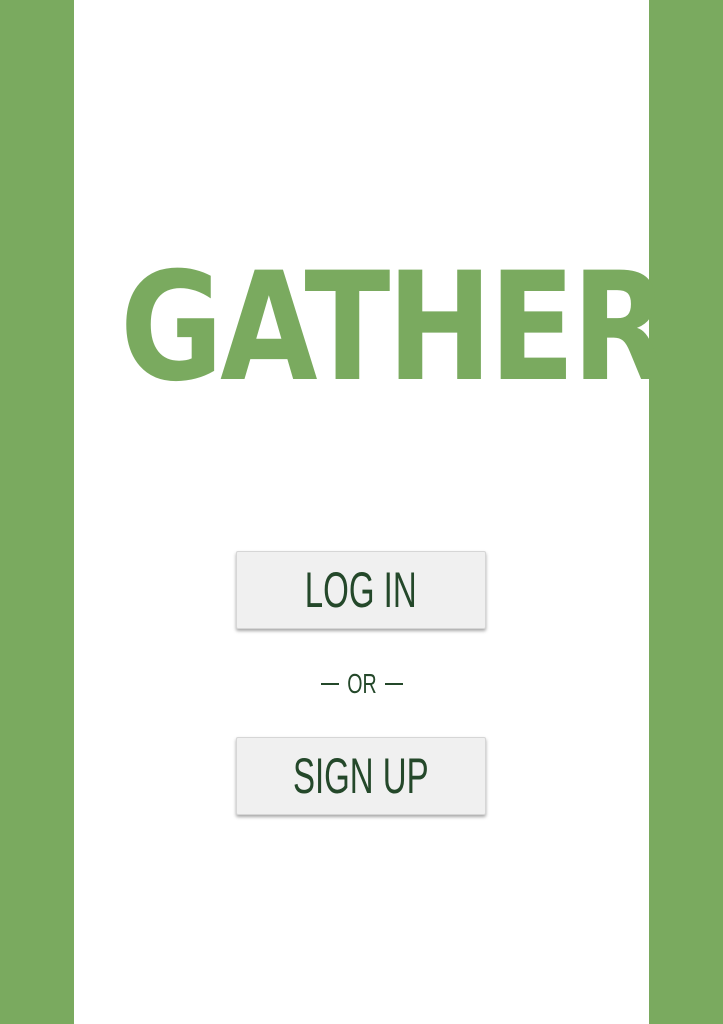  I want to click on login-button-label: LOG IN, so click(361, 590).